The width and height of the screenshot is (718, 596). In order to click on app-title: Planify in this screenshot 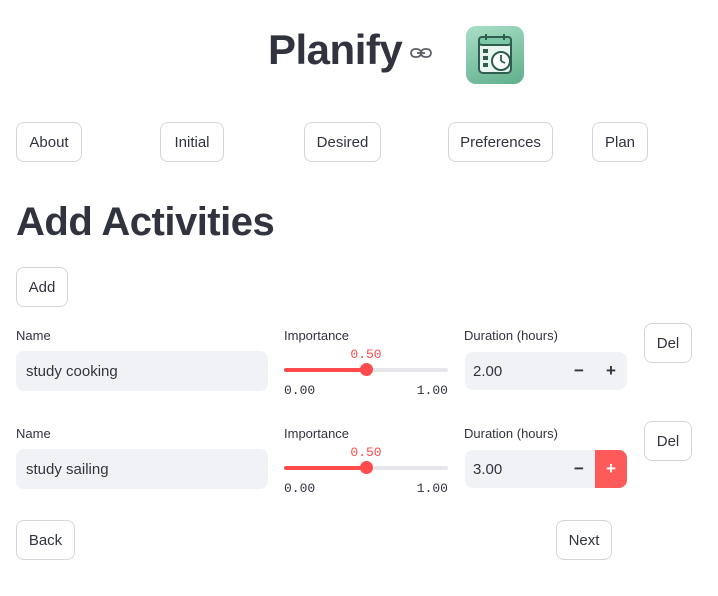, I will do `click(335, 49)`.